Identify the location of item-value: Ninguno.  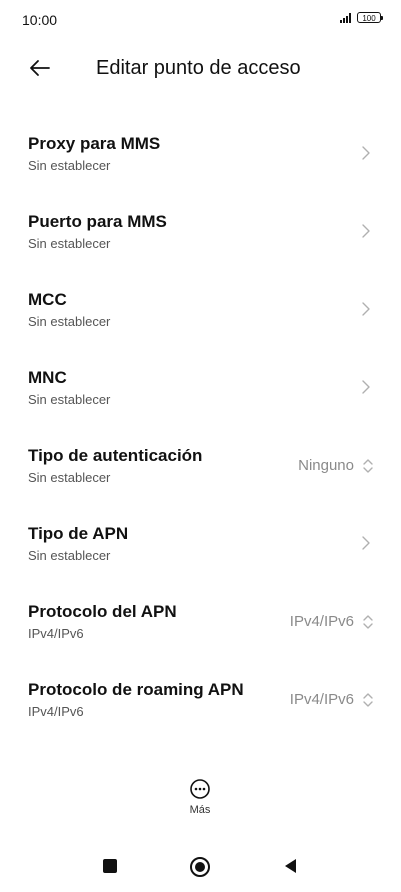
(326, 465).